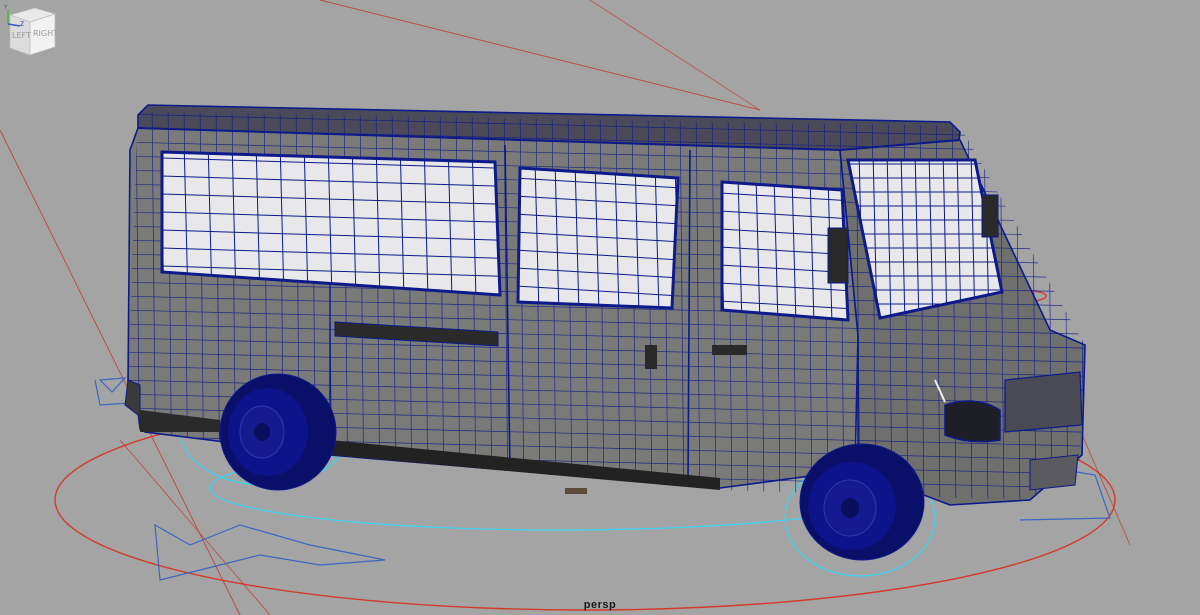 This screenshot has width=1200, height=615. Describe the element at coordinates (13, 16) in the screenshot. I see `axis-indicator: Y Z` at that location.